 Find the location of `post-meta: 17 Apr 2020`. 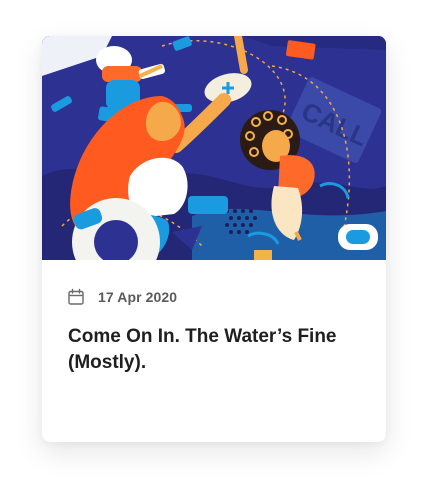

post-meta: 17 Apr 2020 is located at coordinates (122, 297).